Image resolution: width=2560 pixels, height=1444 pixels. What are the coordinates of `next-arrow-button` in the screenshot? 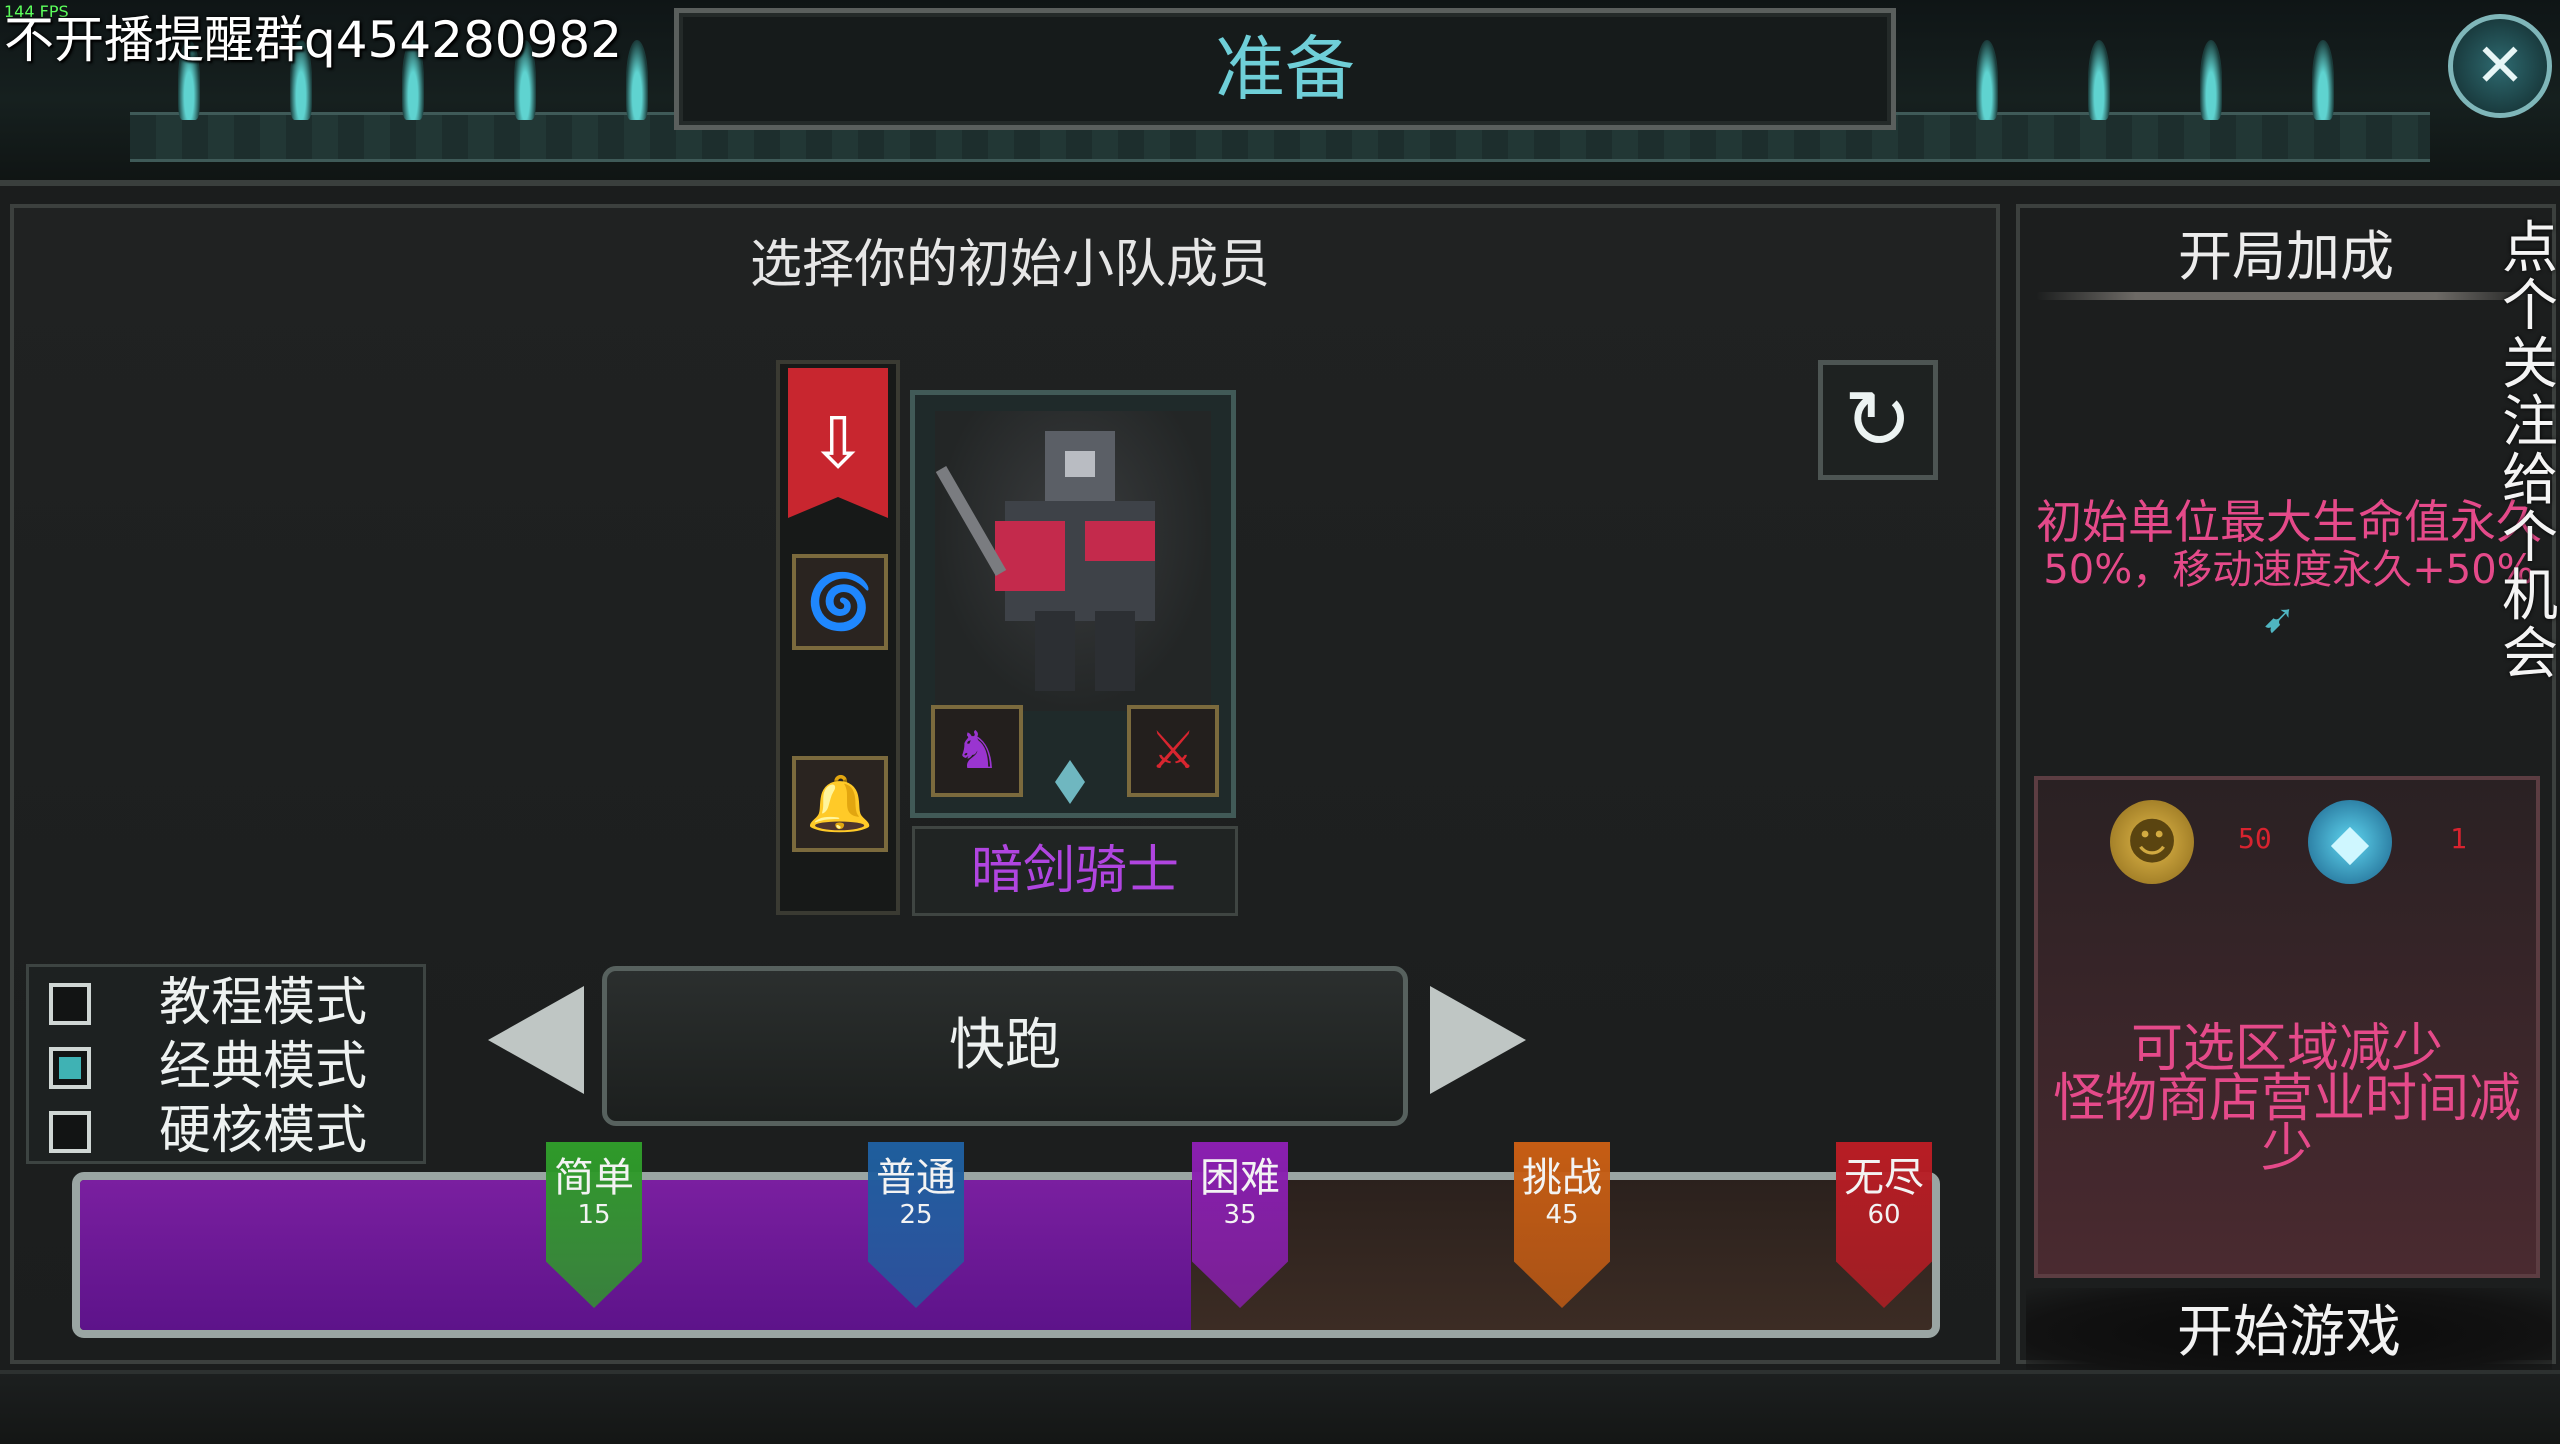 It's located at (1478, 1040).